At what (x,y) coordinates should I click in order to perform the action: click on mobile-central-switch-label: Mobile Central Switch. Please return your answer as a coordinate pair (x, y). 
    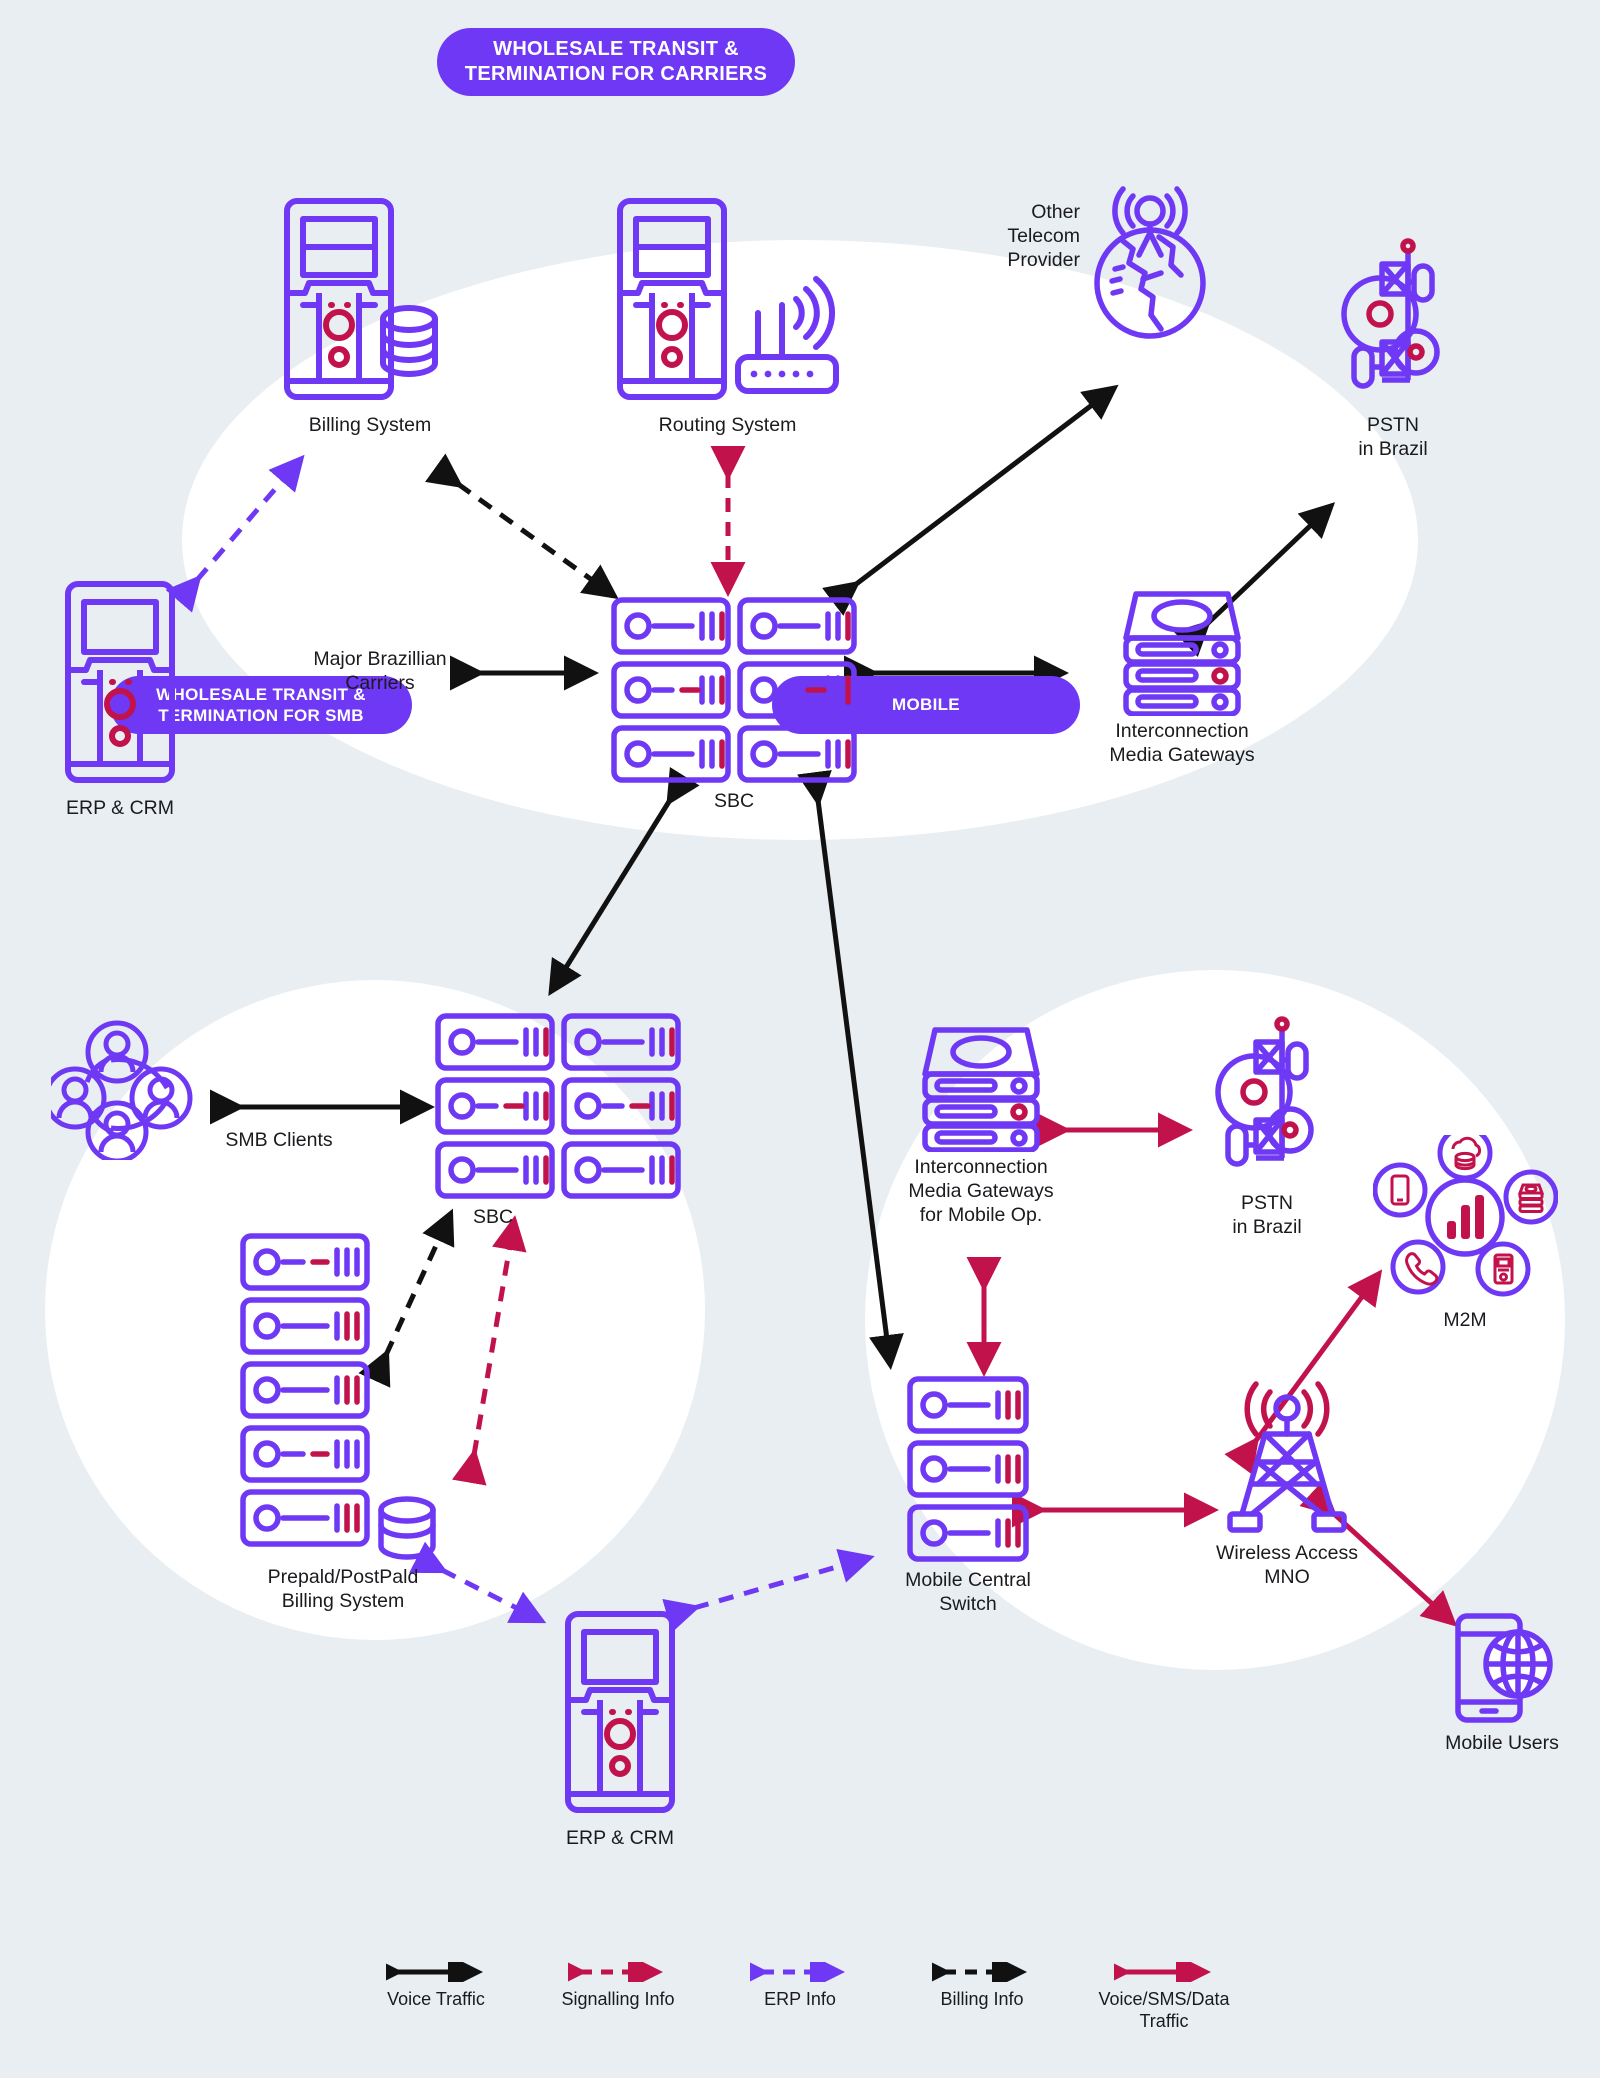
    Looking at the image, I should click on (968, 1592).